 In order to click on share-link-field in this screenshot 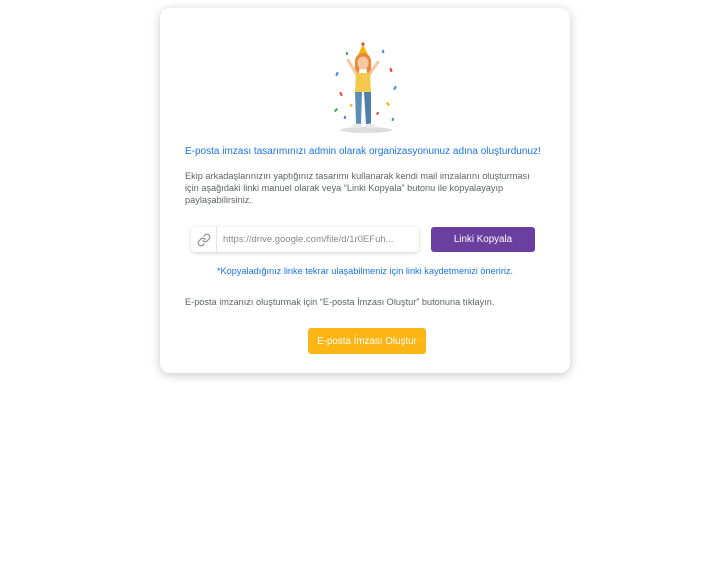, I will do `click(305, 239)`.